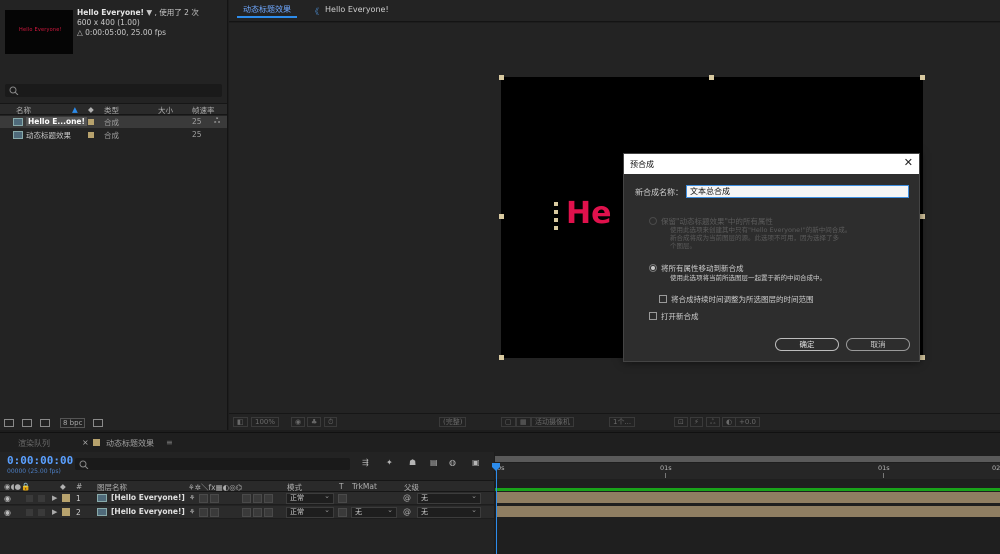 This screenshot has width=1000, height=554. I want to click on blend-mode-select: 正常, so click(310, 498).